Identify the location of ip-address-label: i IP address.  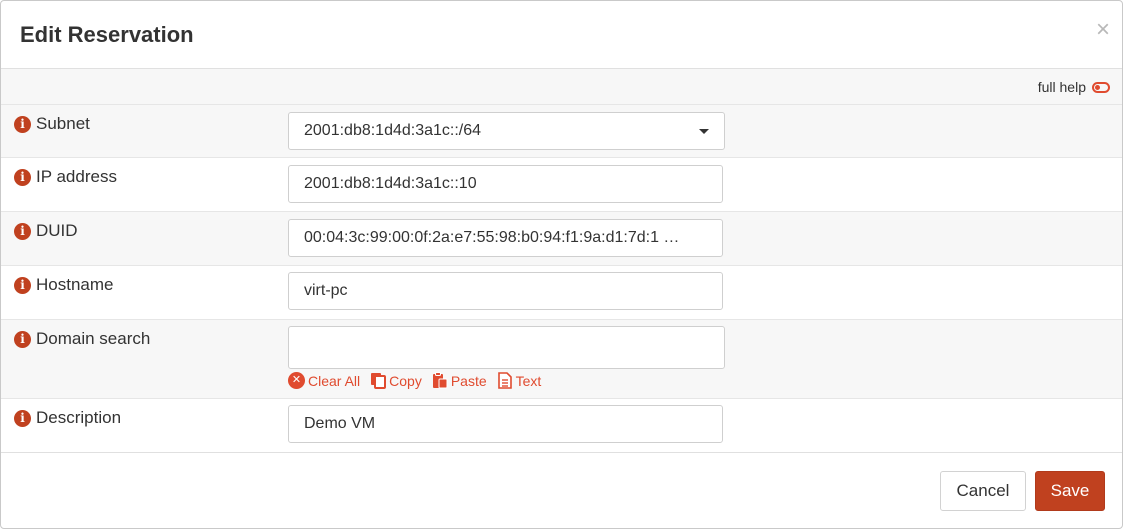
(65, 177).